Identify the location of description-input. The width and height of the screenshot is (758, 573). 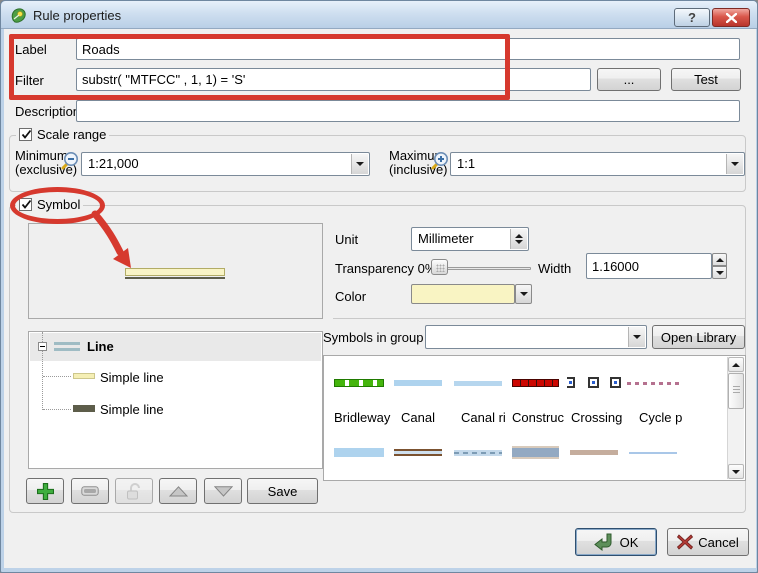
(408, 111).